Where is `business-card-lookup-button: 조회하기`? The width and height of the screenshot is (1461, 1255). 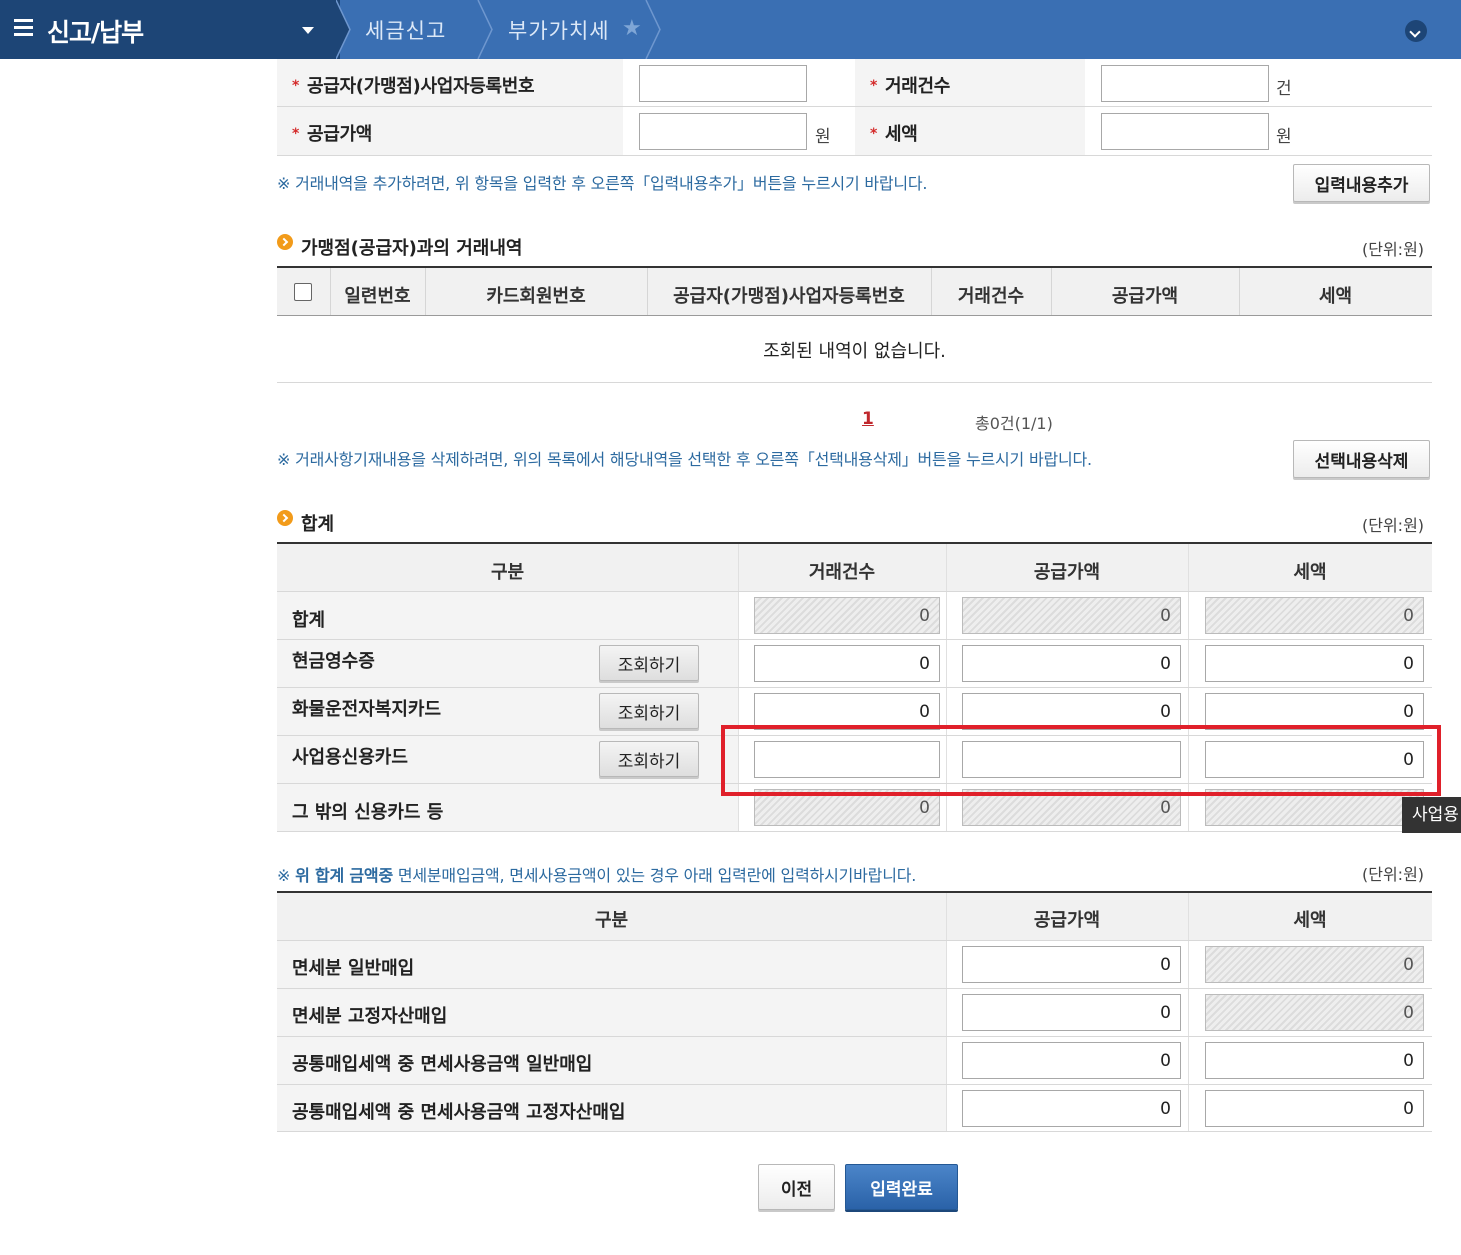 business-card-lookup-button: 조회하기 is located at coordinates (649, 759).